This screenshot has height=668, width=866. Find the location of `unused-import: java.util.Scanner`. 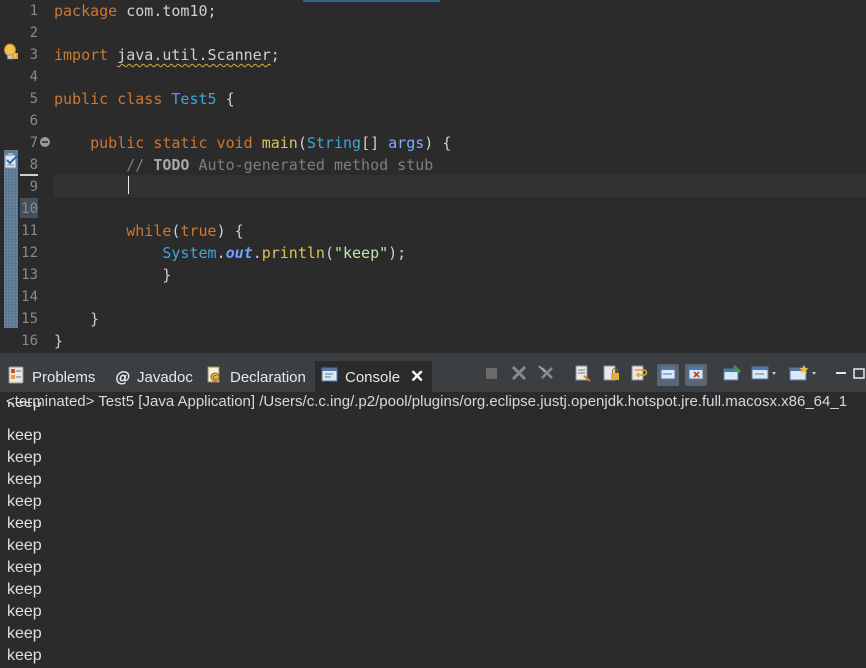

unused-import: java.util.Scanner is located at coordinates (194, 55).